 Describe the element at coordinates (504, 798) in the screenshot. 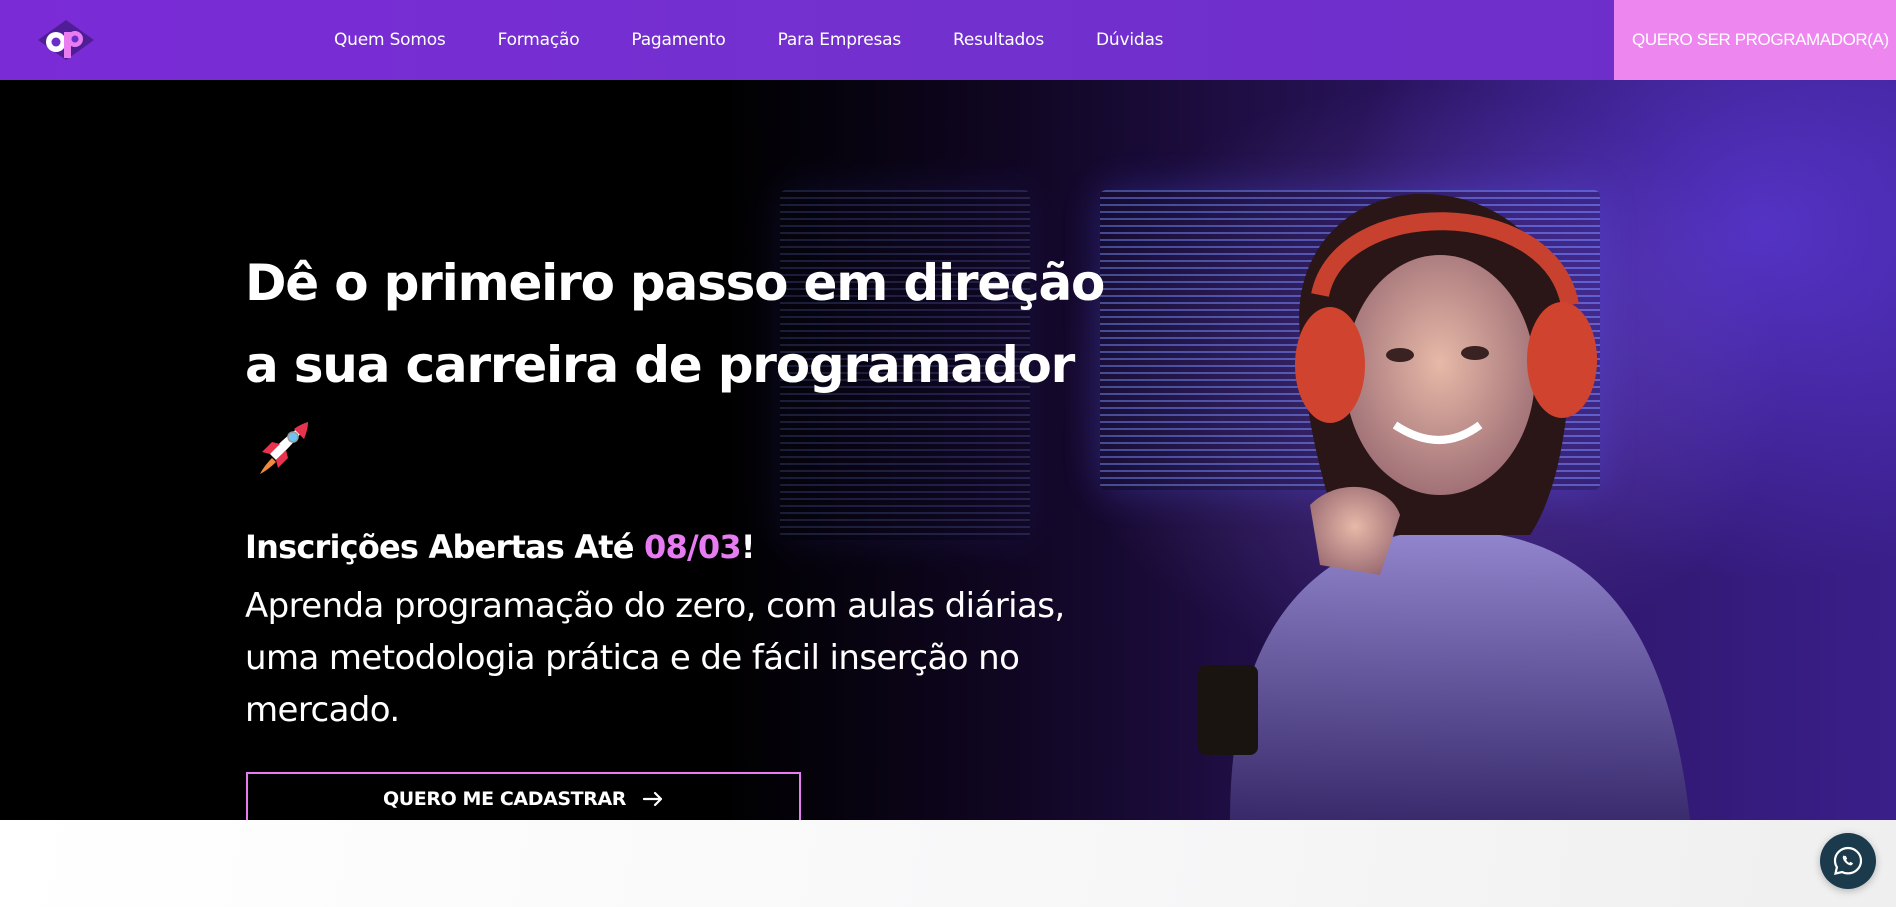

I see `cadastrar-button-label: QUERO ME CADASTRAR` at that location.